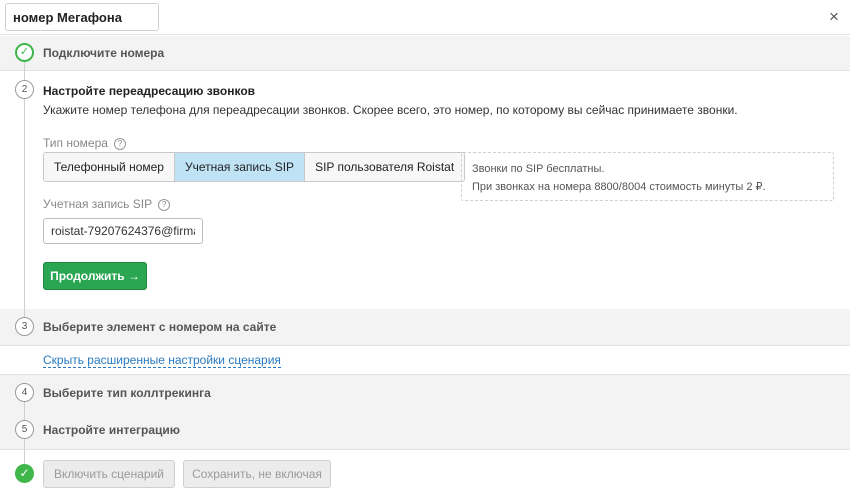 The width and height of the screenshot is (850, 498). Describe the element at coordinates (24, 52) in the screenshot. I see `step-1-done-icon: ✓` at that location.